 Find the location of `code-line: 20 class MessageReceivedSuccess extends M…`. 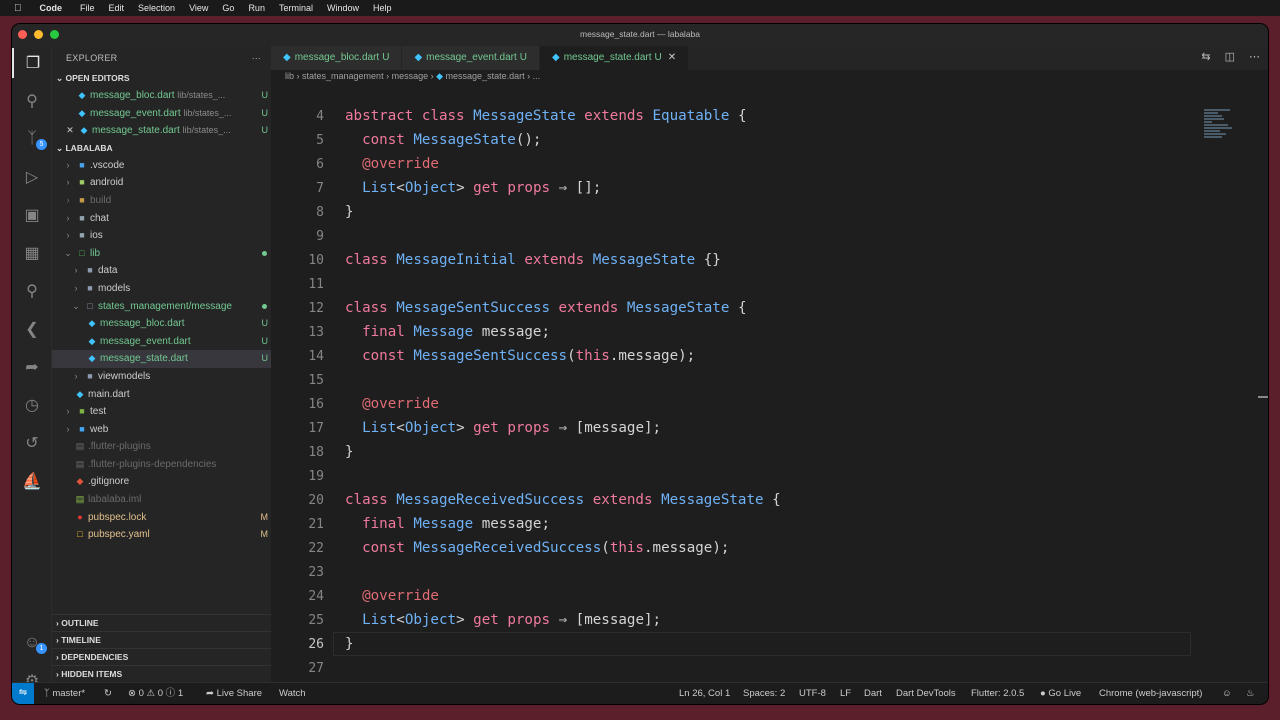

code-line: 20 class MessageReceivedSuccess extends M… is located at coordinates (525, 500).